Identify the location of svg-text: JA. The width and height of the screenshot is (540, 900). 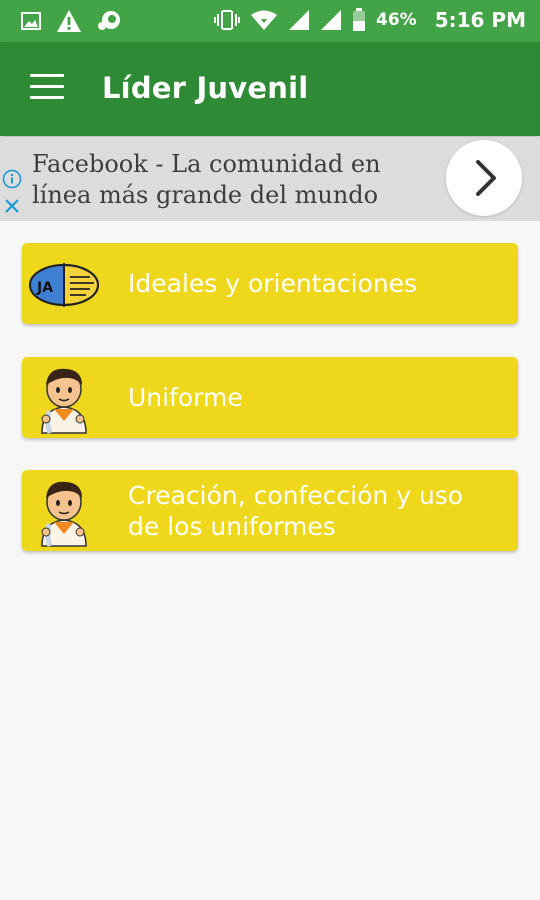
(44, 288).